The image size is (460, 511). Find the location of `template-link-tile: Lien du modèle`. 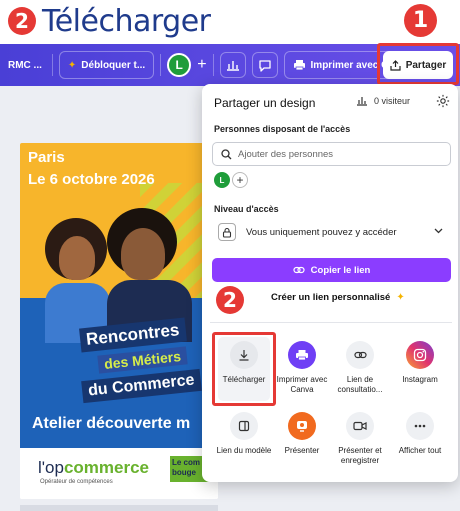

template-link-tile: Lien du modèle is located at coordinates (244, 434).